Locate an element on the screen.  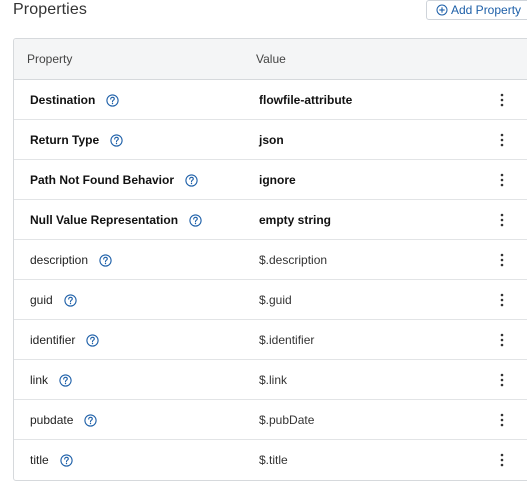
property-value: empty string is located at coordinates (295, 220).